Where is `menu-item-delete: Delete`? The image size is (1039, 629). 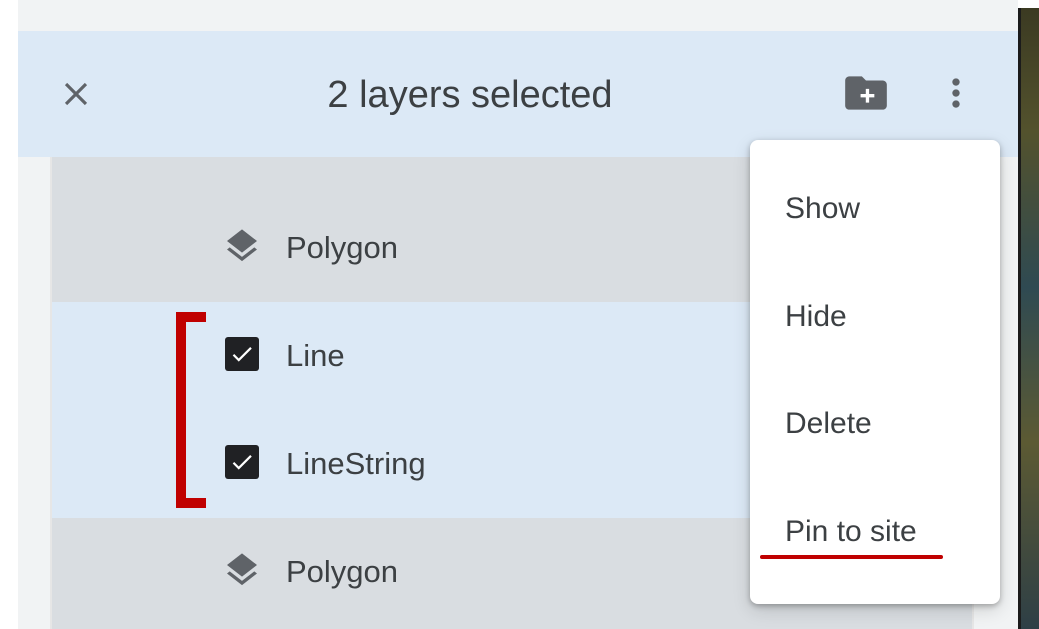 menu-item-delete: Delete is located at coordinates (875, 418).